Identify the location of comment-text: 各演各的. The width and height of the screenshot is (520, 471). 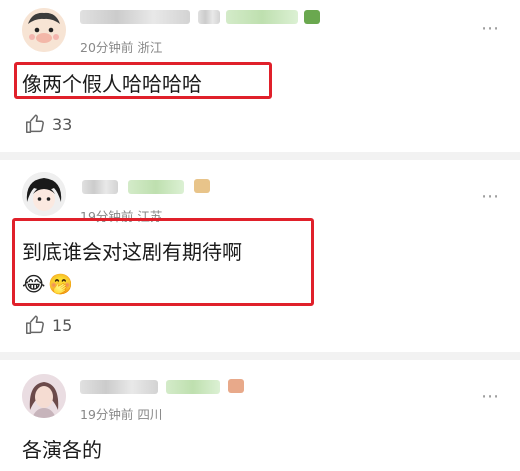
(62, 450).